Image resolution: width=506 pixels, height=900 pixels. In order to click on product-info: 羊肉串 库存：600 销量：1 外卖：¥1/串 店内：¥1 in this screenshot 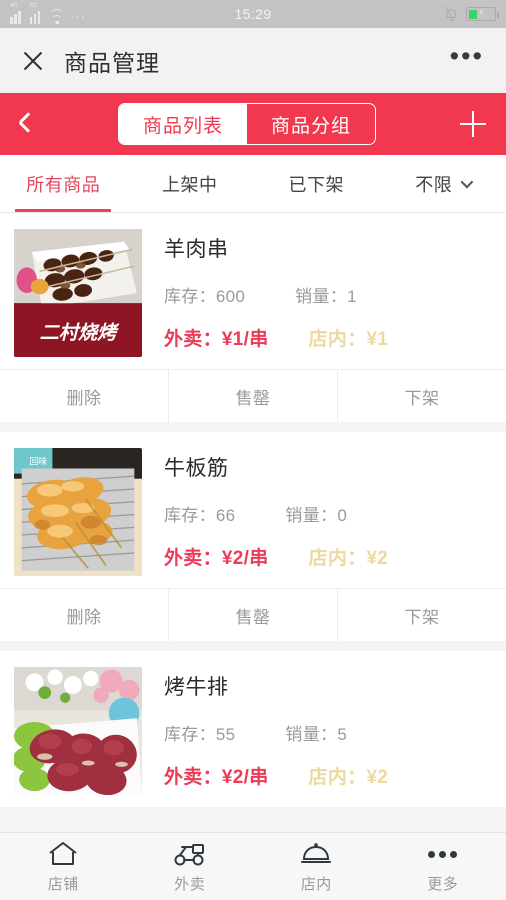, I will do `click(317, 293)`.